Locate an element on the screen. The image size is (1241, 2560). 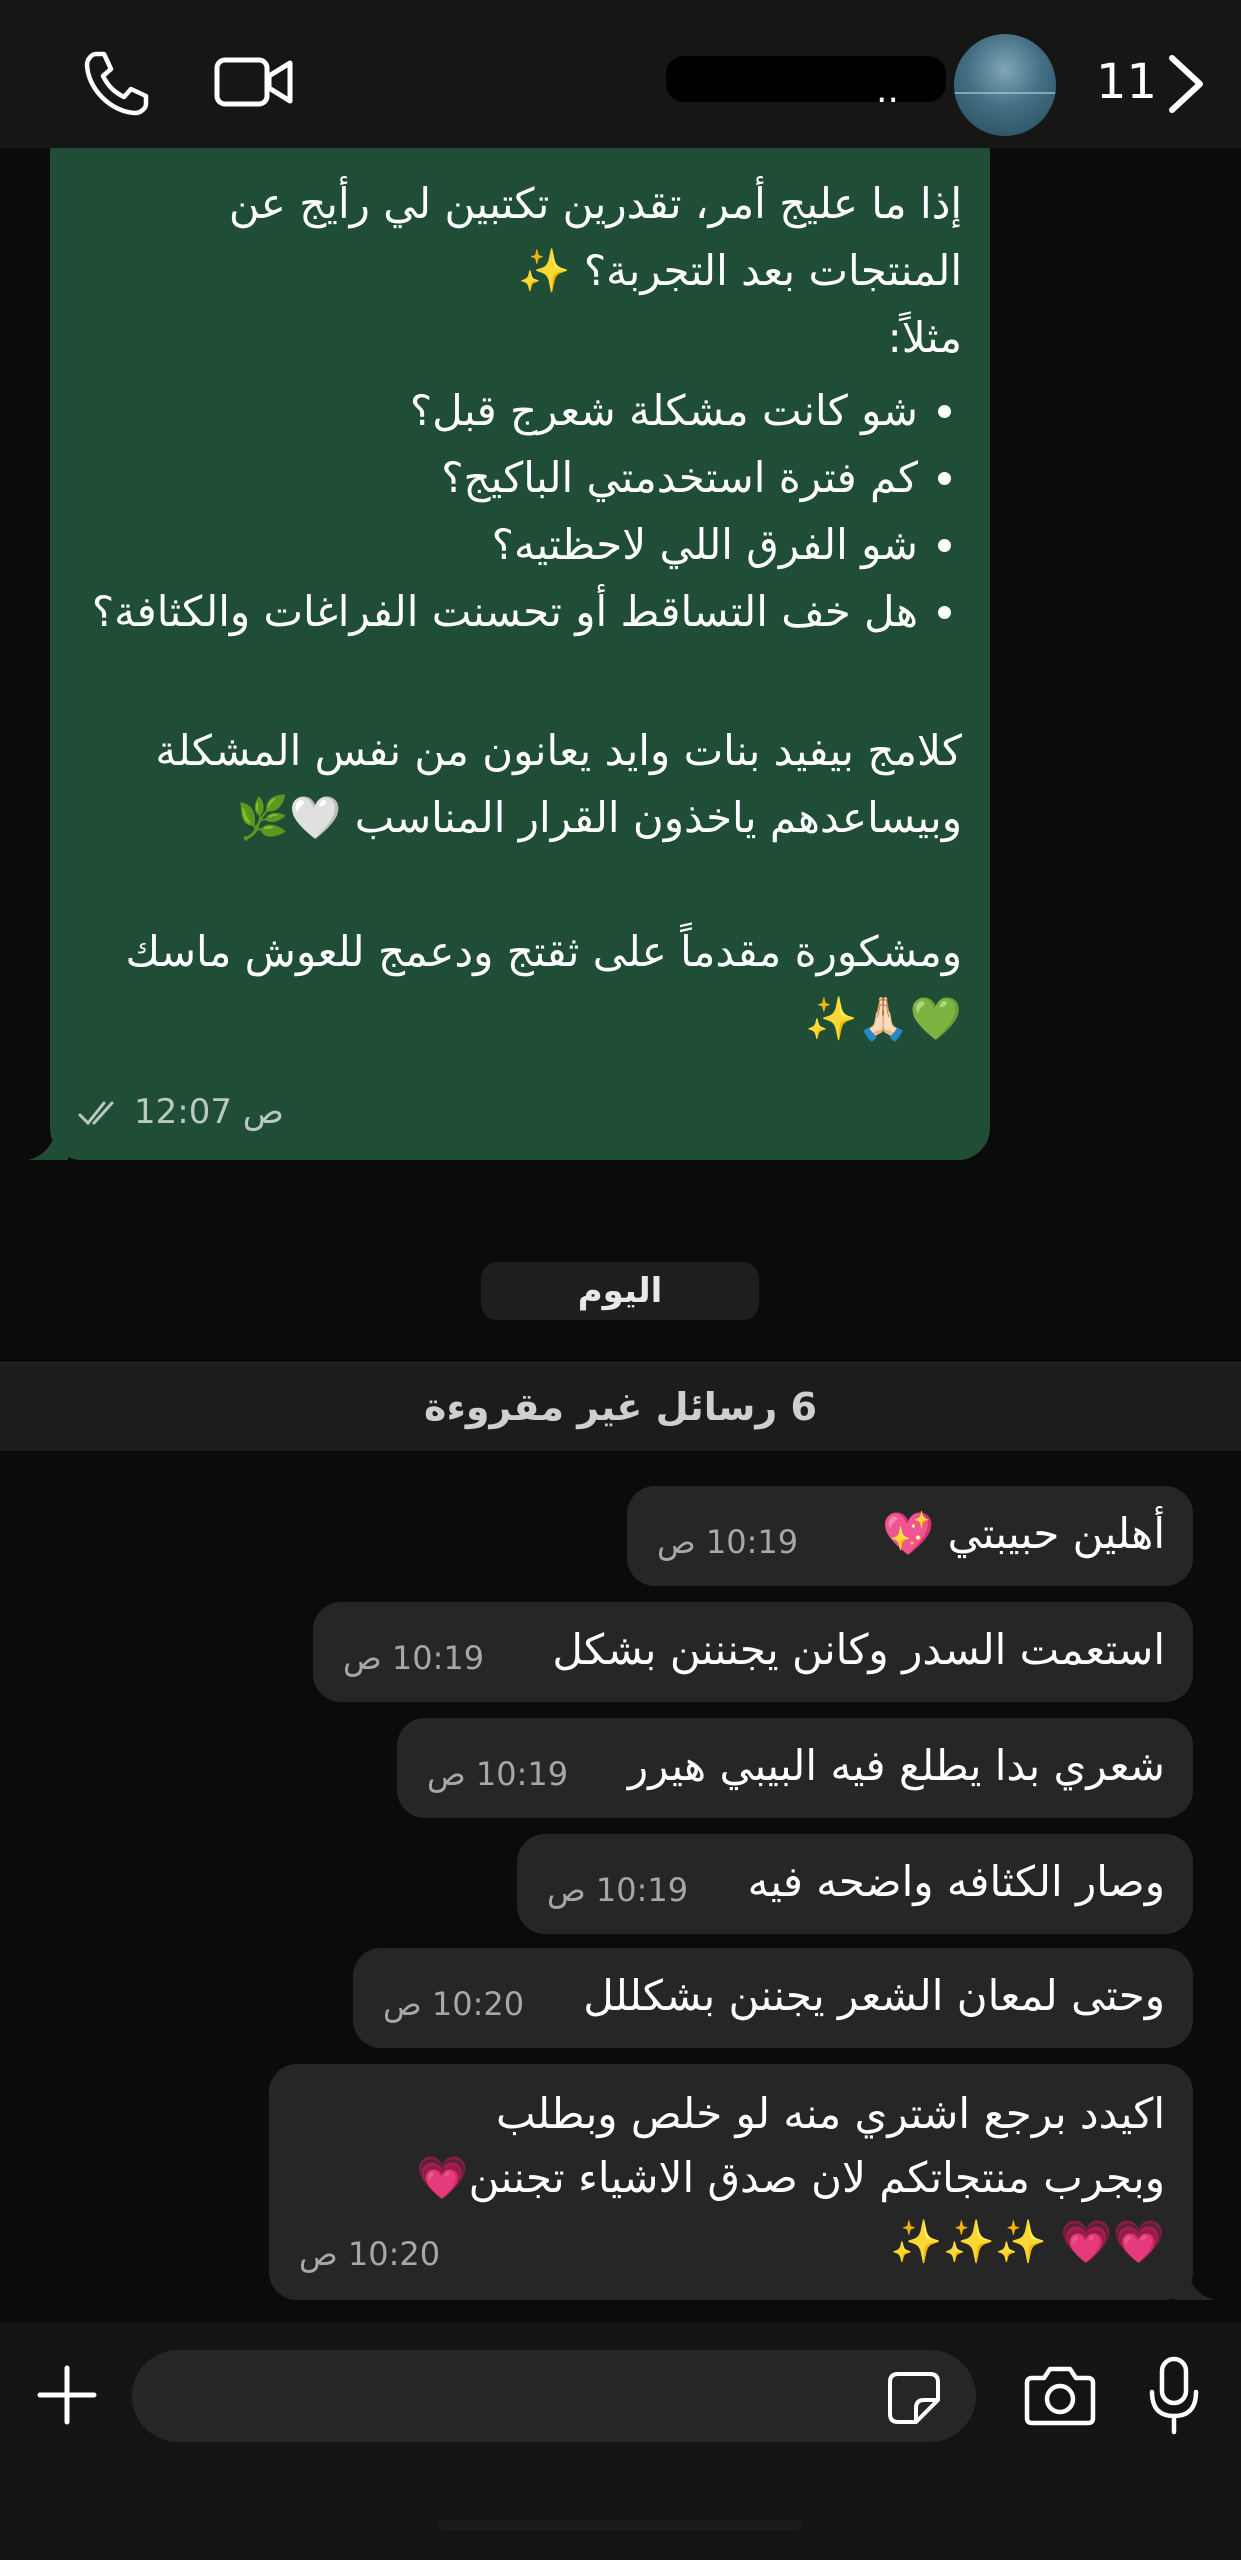
message-line: مثلاً: is located at coordinates (924, 337).